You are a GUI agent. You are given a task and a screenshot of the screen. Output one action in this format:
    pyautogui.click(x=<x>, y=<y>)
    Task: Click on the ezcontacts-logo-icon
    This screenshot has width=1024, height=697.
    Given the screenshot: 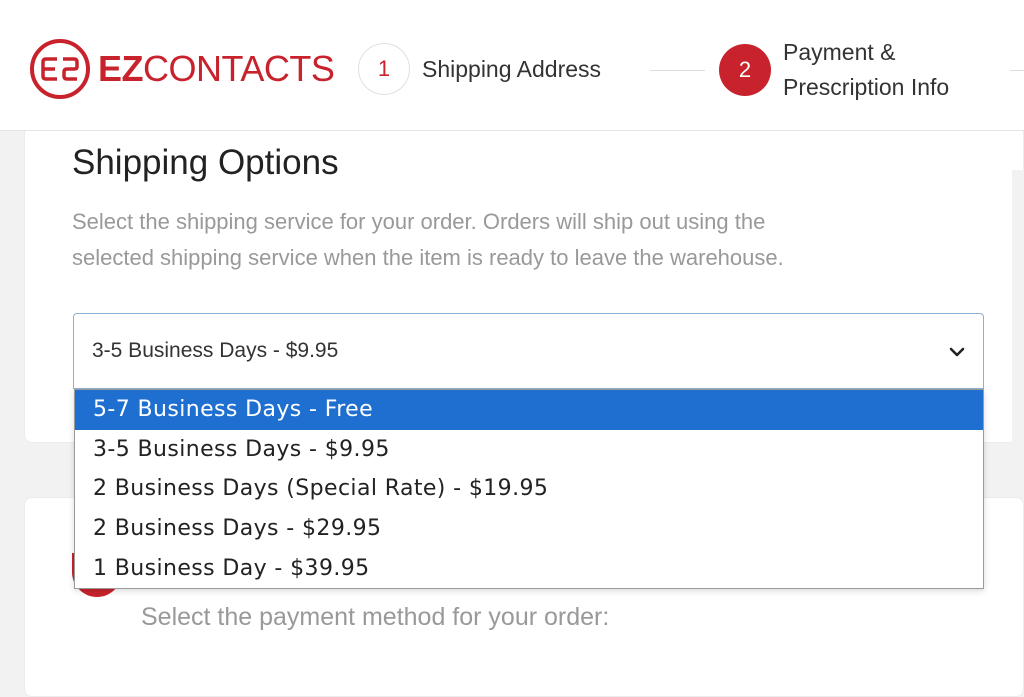 What is the action you would take?
    pyautogui.click(x=60, y=69)
    